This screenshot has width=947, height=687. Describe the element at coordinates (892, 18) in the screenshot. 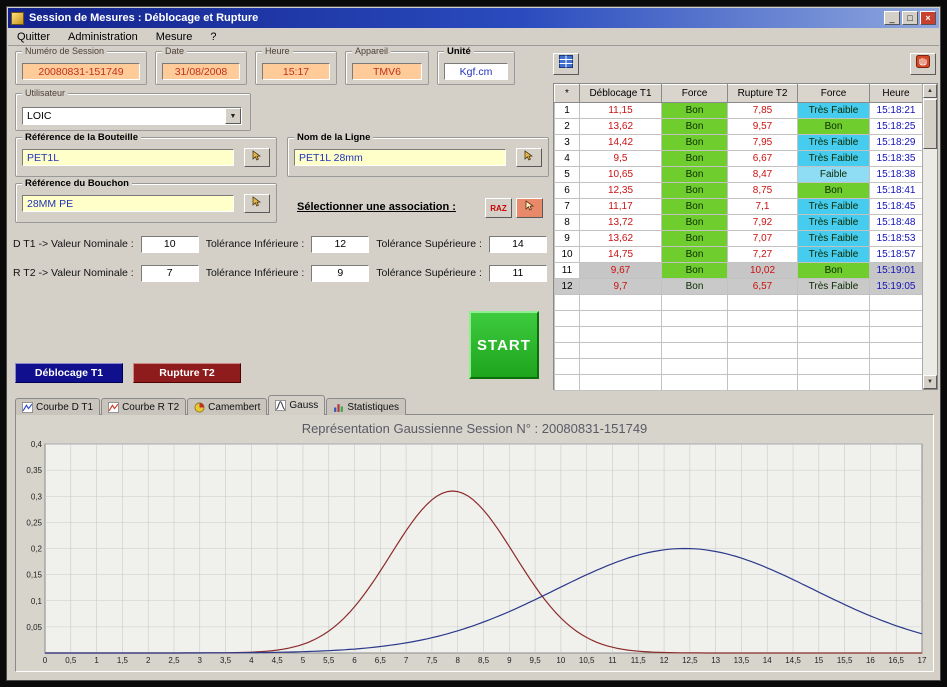

I see `minimize-button: _` at that location.